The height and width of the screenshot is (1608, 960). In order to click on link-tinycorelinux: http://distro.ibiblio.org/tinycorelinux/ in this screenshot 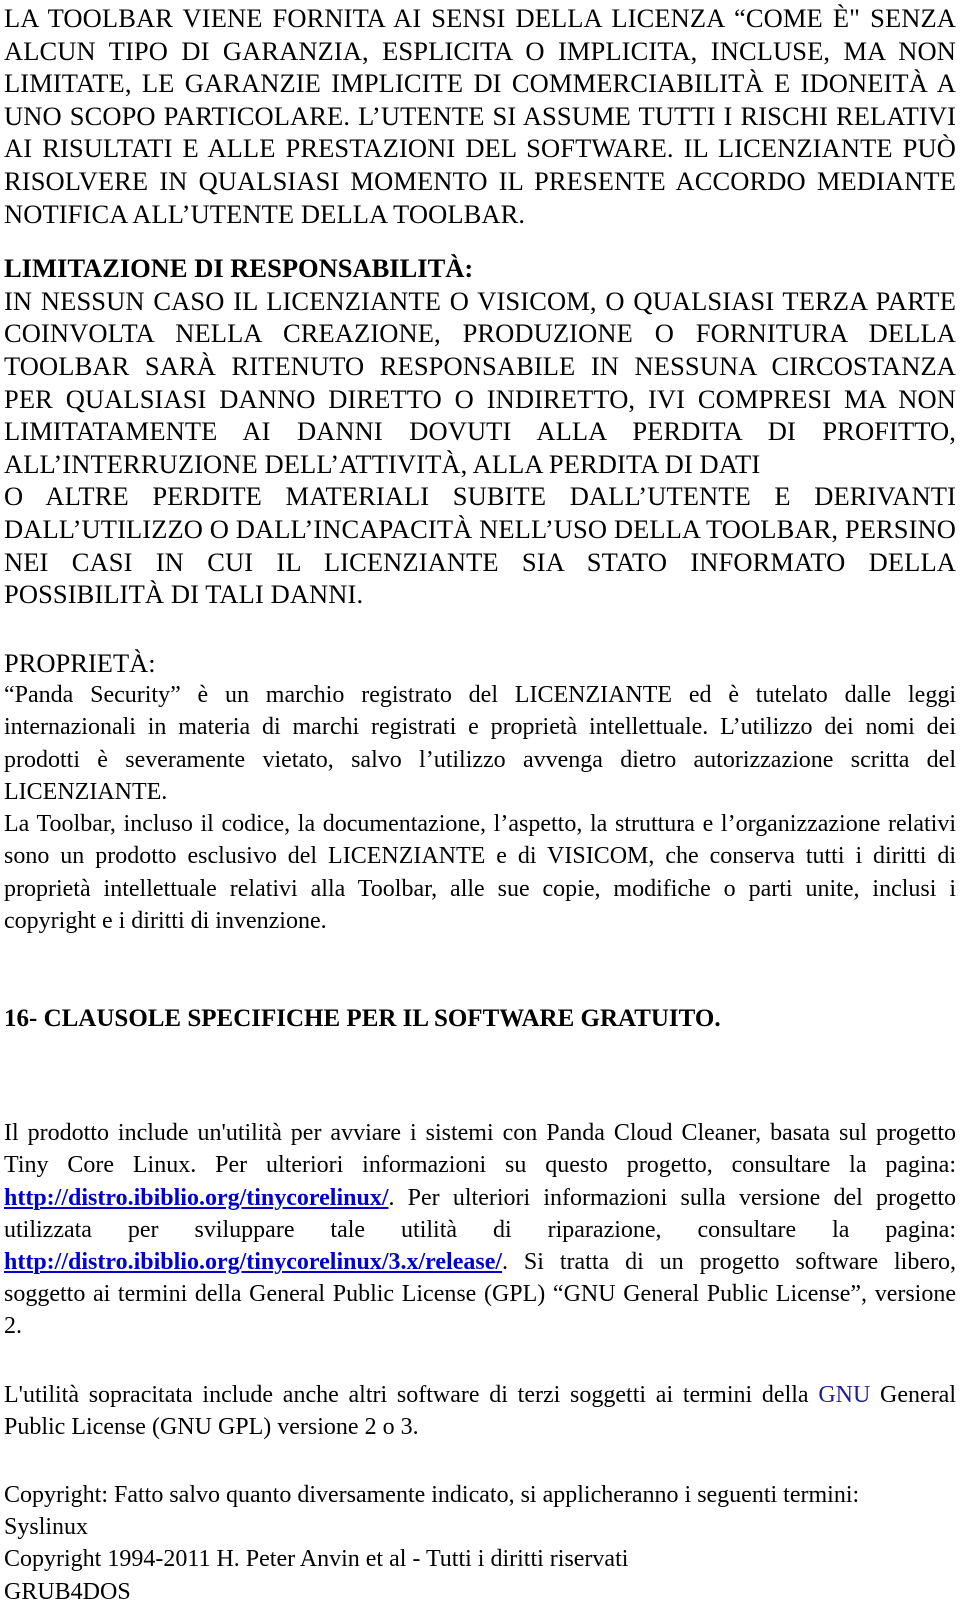, I will do `click(196, 1198)`.